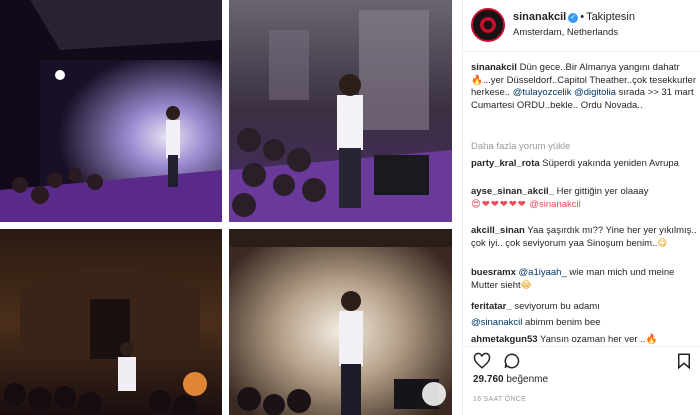  Describe the element at coordinates (610, 17) in the screenshot. I see `follow-status: Takiptesin` at that location.